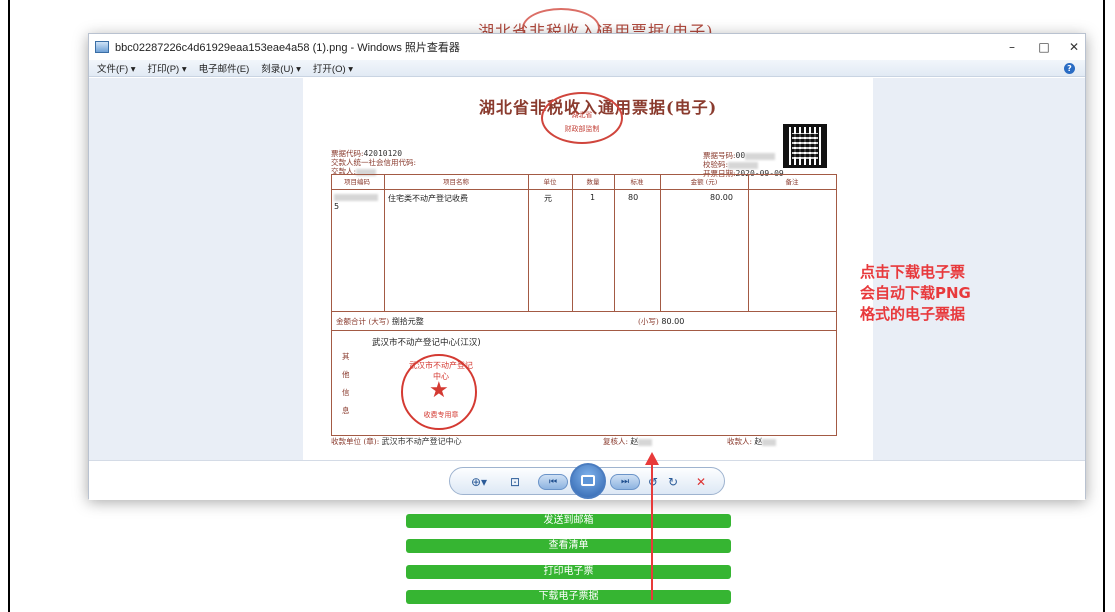 The height and width of the screenshot is (612, 1115). What do you see at coordinates (648, 321) in the screenshot?
I see `total-small-label: (小写)` at bounding box center [648, 321].